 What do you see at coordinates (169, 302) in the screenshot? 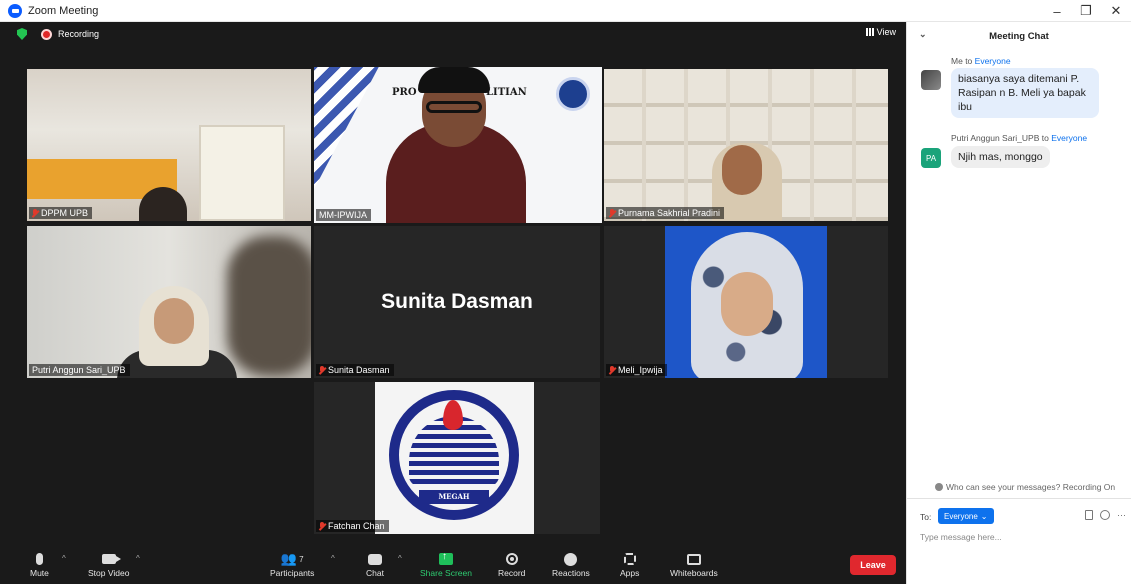
I see `video-tile-putri: Putri Anggun Sari_UPB` at bounding box center [169, 302].